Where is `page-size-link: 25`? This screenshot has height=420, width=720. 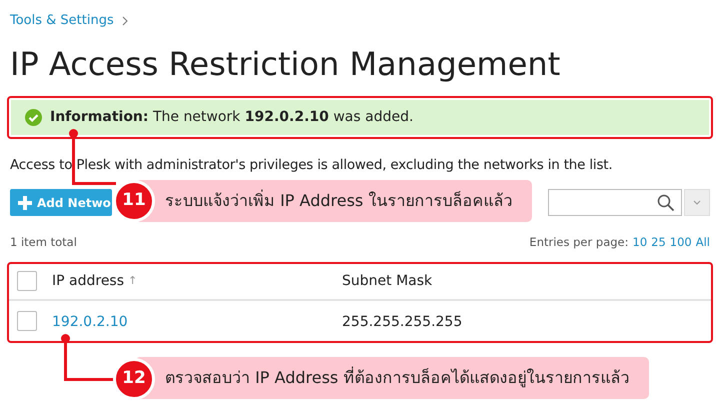 page-size-link: 25 is located at coordinates (658, 243).